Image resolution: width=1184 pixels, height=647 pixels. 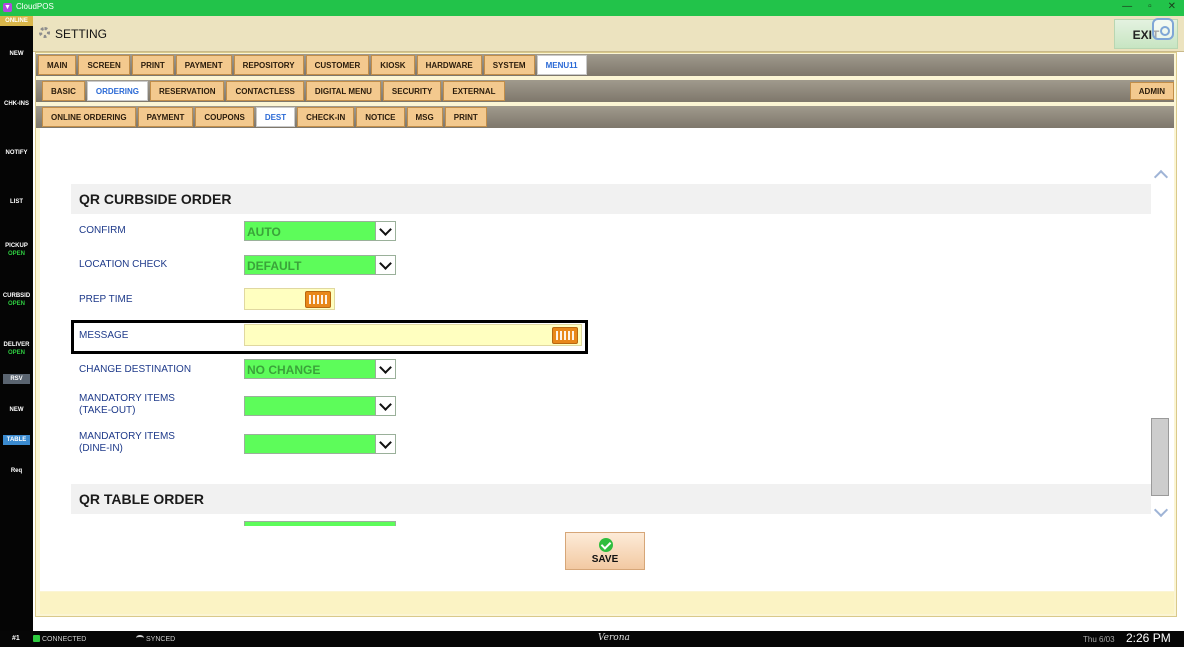 What do you see at coordinates (16, 296) in the screenshot?
I see `sidebar-item-label: CURBSID` at bounding box center [16, 296].